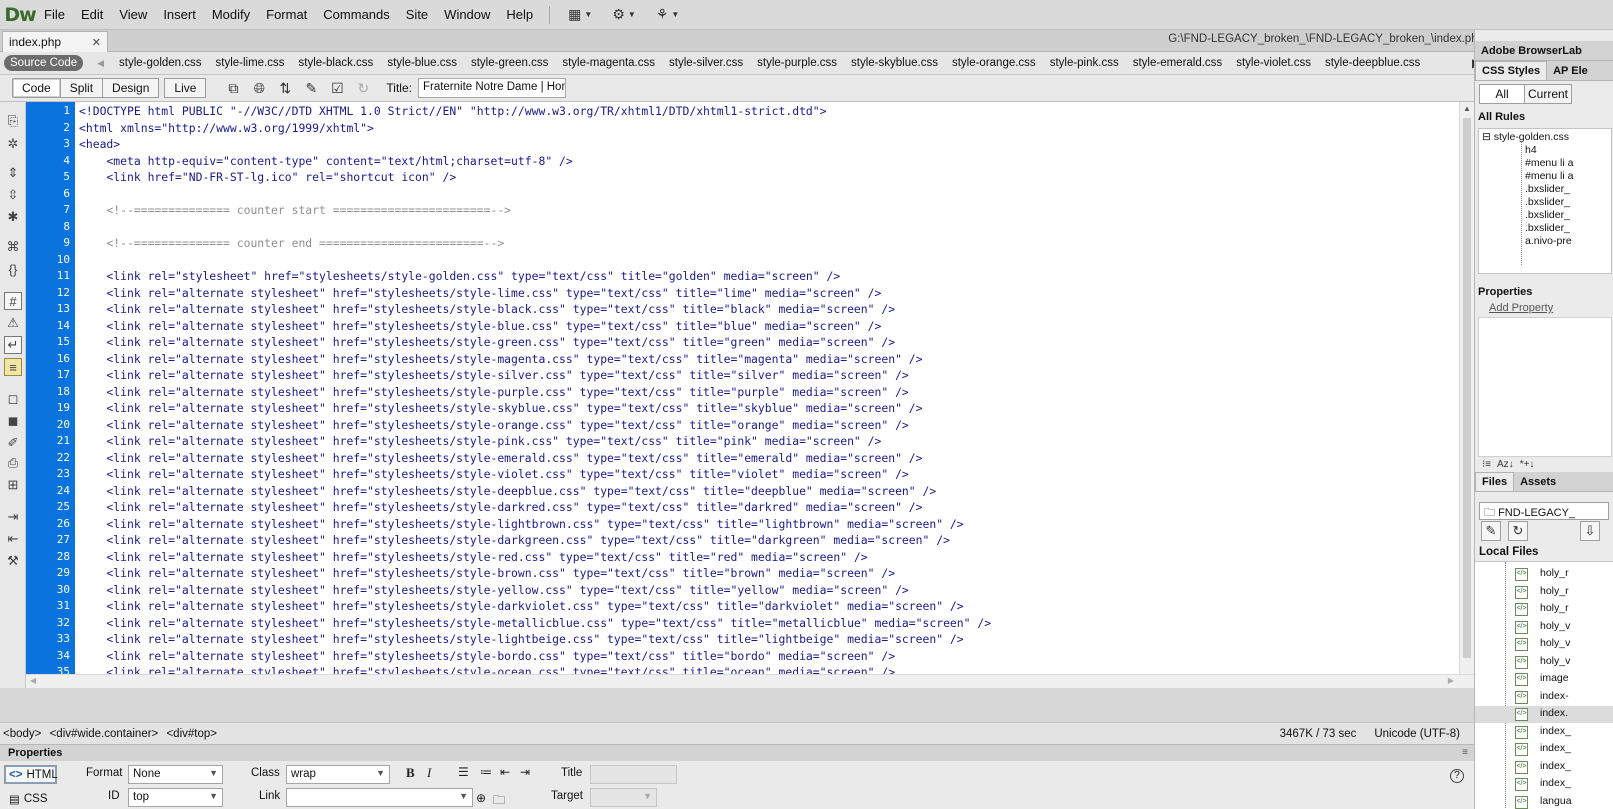 The height and width of the screenshot is (809, 1613). What do you see at coordinates (54, 15) in the screenshot?
I see `menu-file: File` at bounding box center [54, 15].